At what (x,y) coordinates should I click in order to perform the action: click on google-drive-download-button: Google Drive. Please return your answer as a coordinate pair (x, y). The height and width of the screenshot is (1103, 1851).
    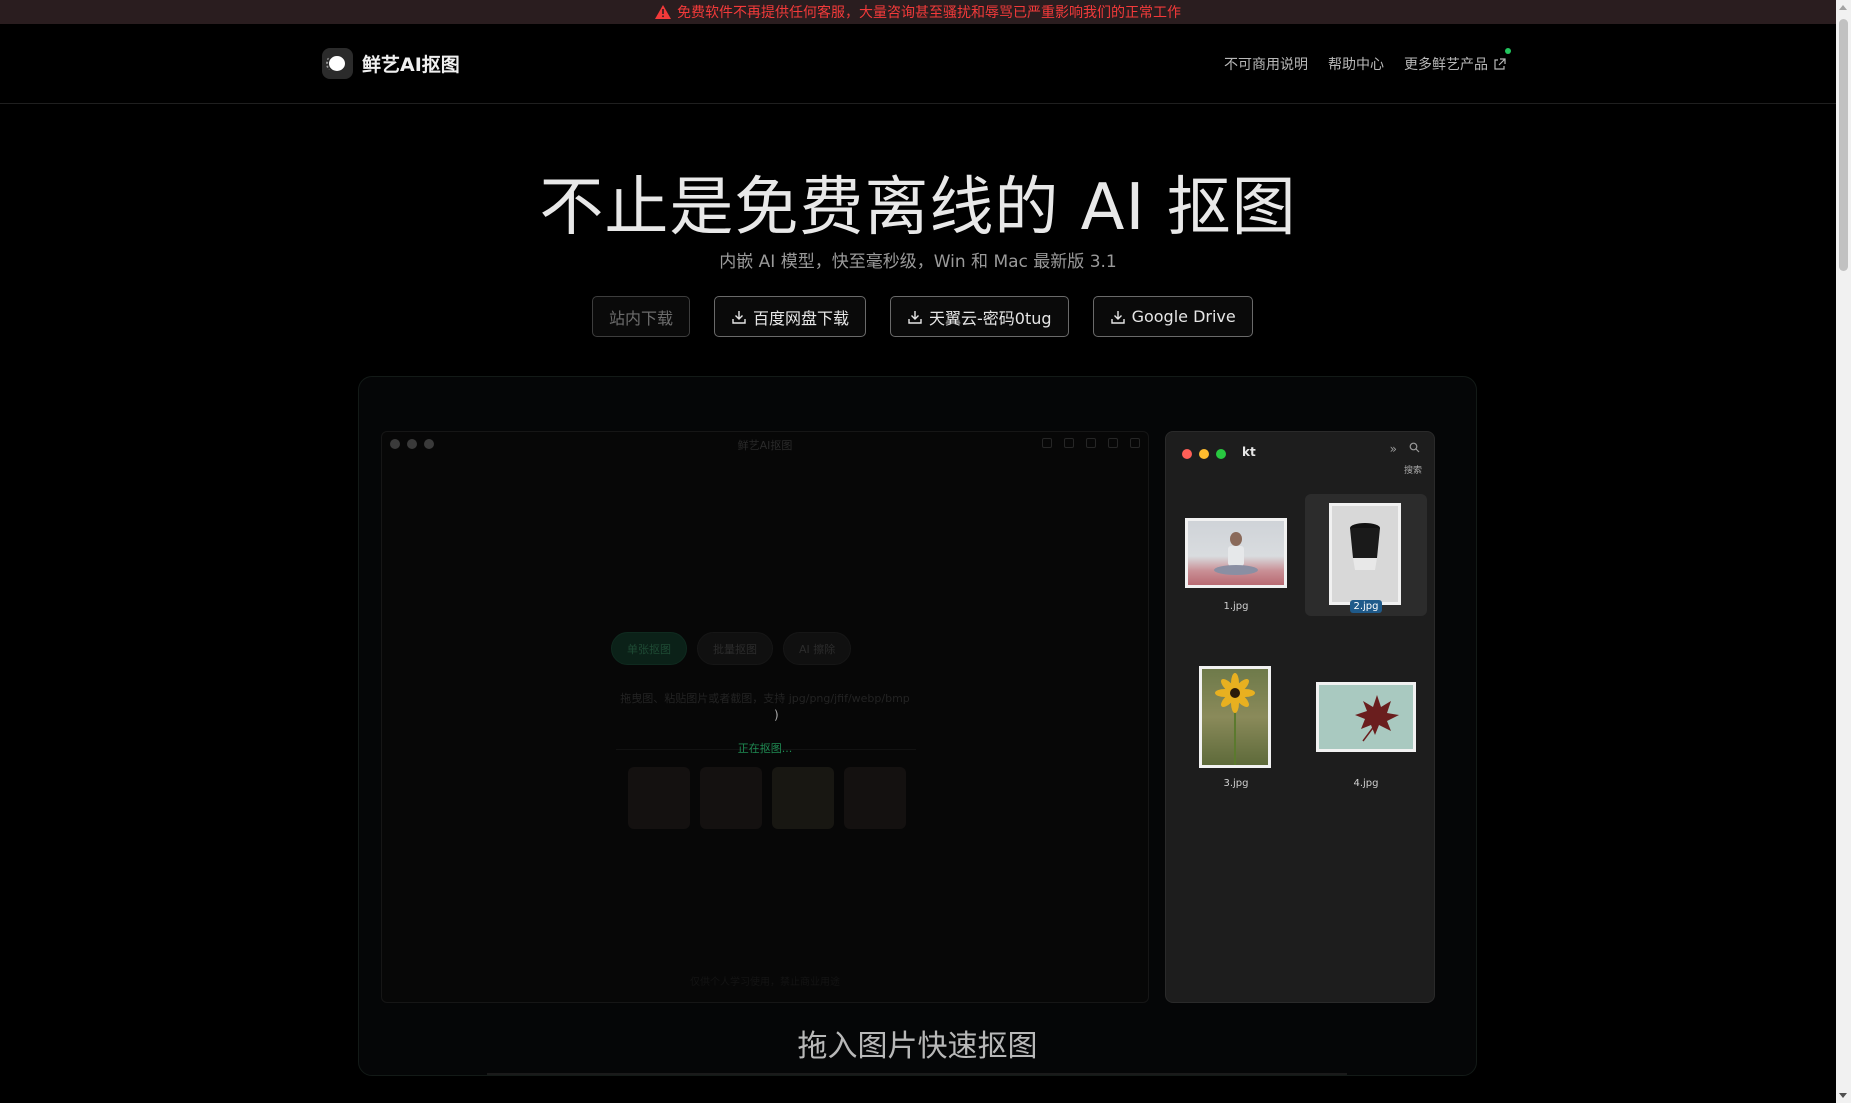
    Looking at the image, I should click on (1172, 316).